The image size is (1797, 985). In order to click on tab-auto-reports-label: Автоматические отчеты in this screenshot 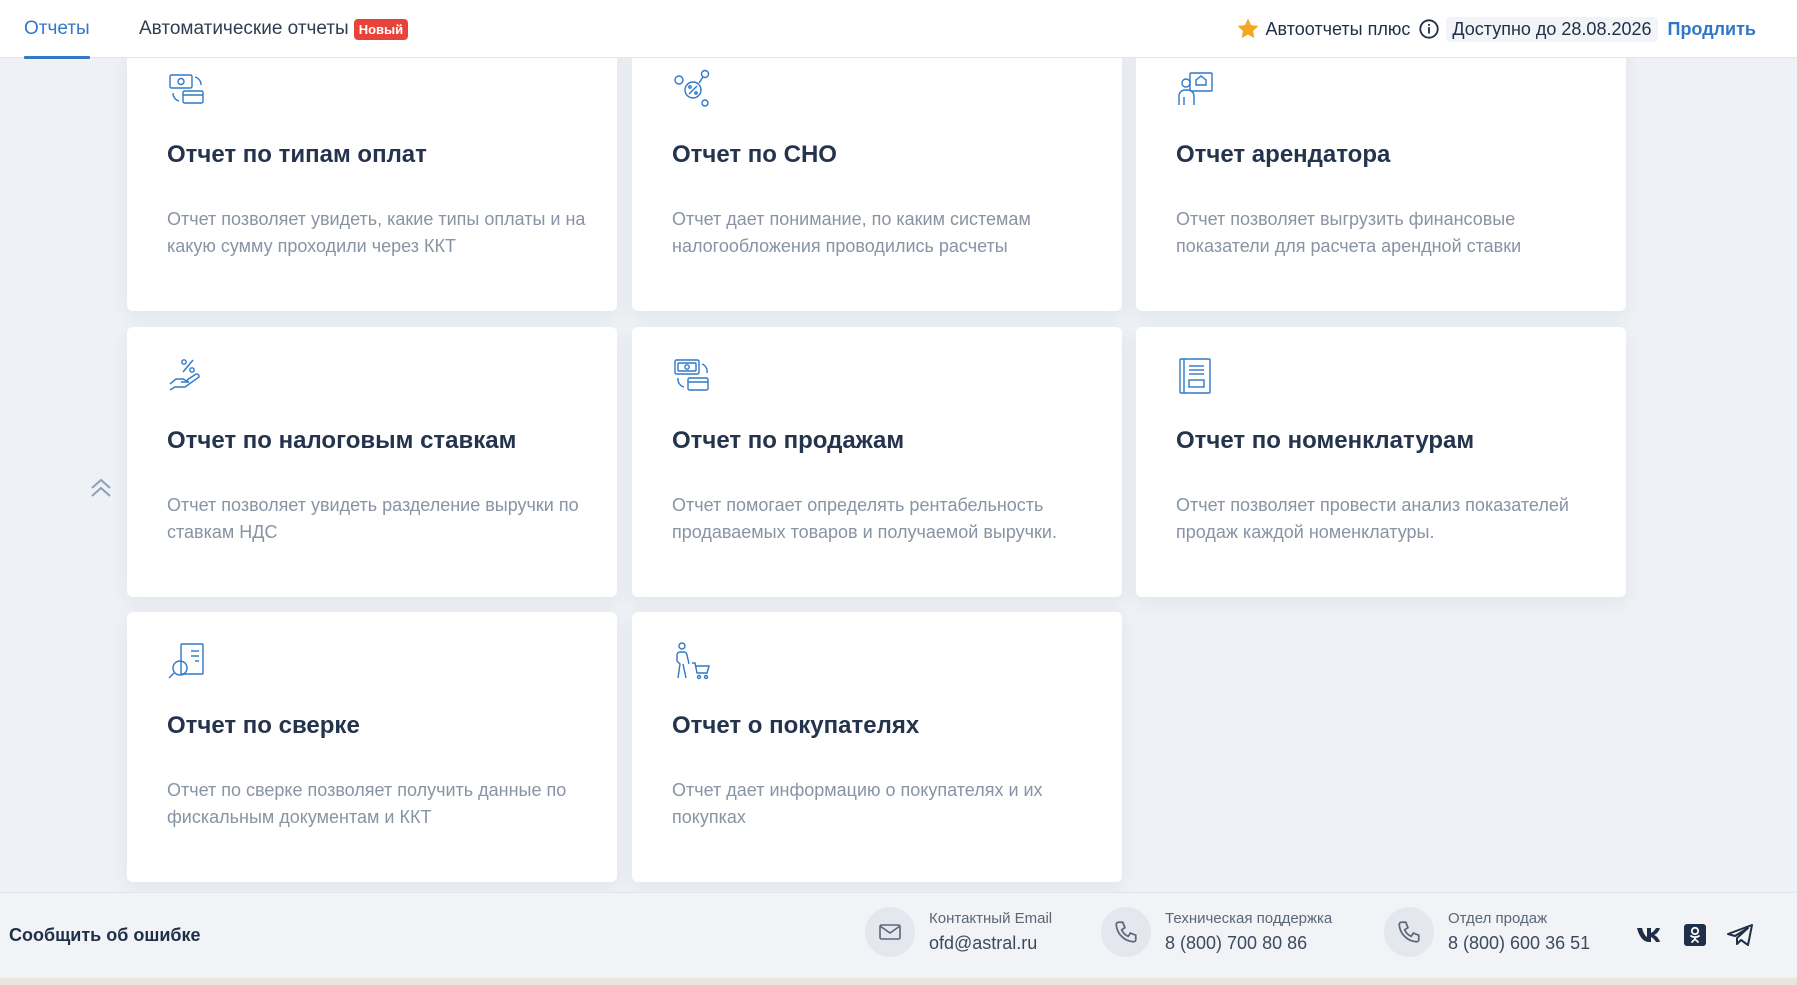, I will do `click(244, 28)`.